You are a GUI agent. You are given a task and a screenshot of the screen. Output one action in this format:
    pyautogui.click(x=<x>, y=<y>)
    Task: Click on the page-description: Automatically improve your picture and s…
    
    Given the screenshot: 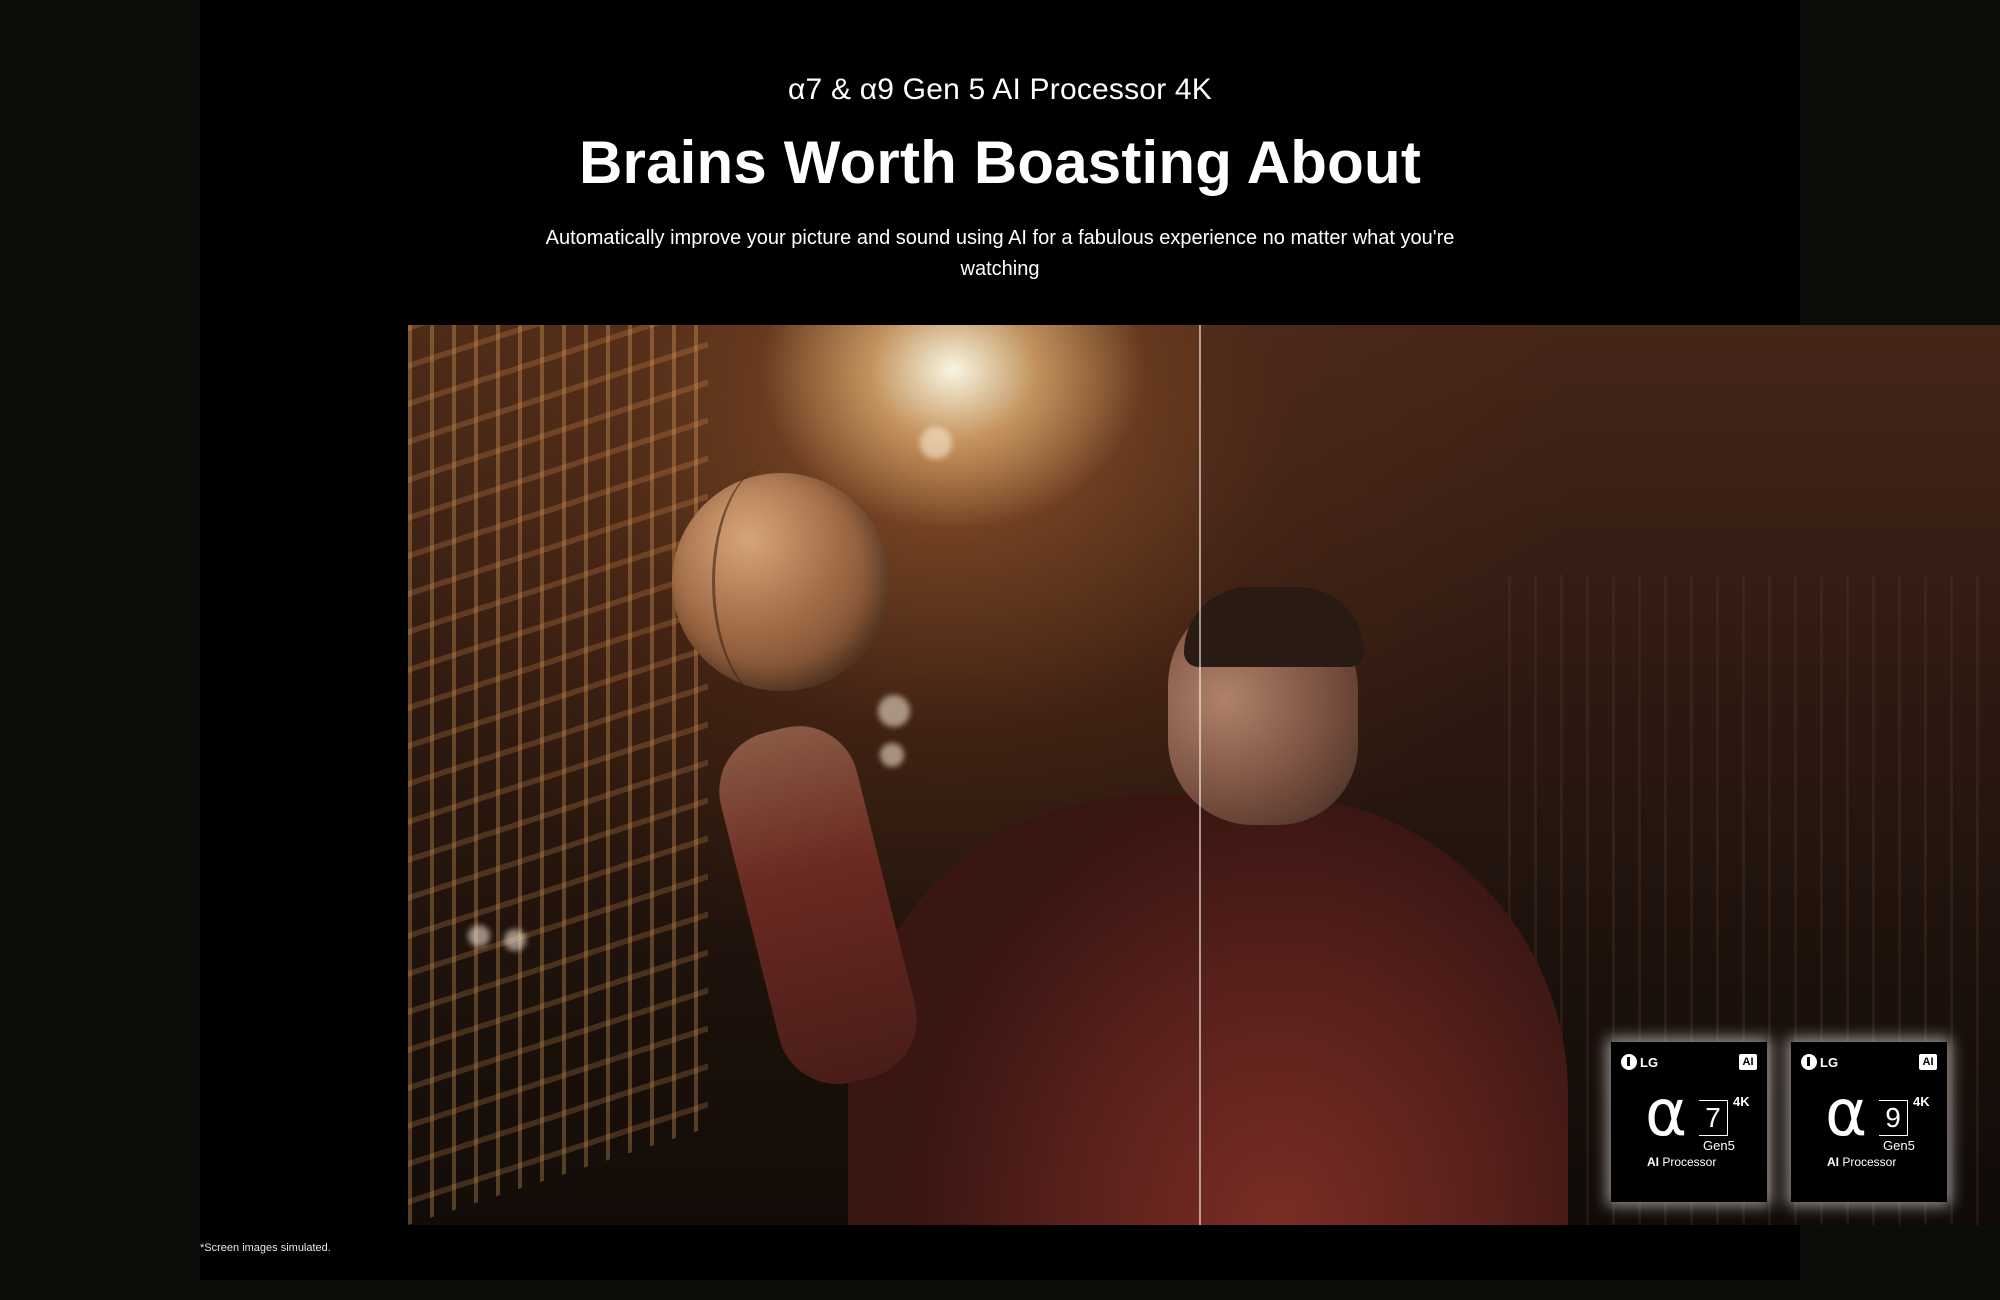 What is the action you would take?
    pyautogui.click(x=1000, y=253)
    